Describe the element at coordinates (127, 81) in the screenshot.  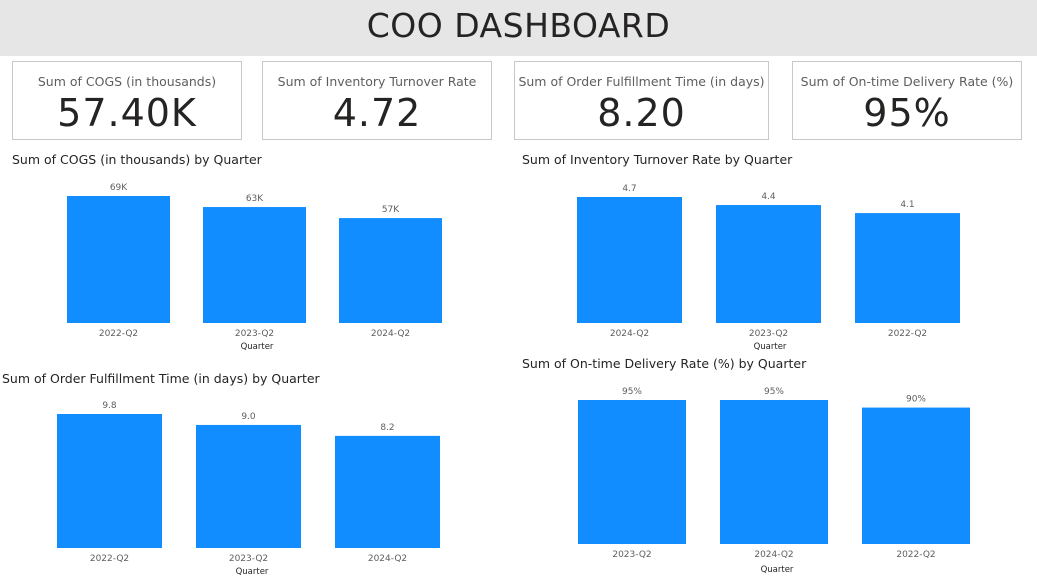
I see `kpi-label: Sum of COGS (in thousands)` at that location.